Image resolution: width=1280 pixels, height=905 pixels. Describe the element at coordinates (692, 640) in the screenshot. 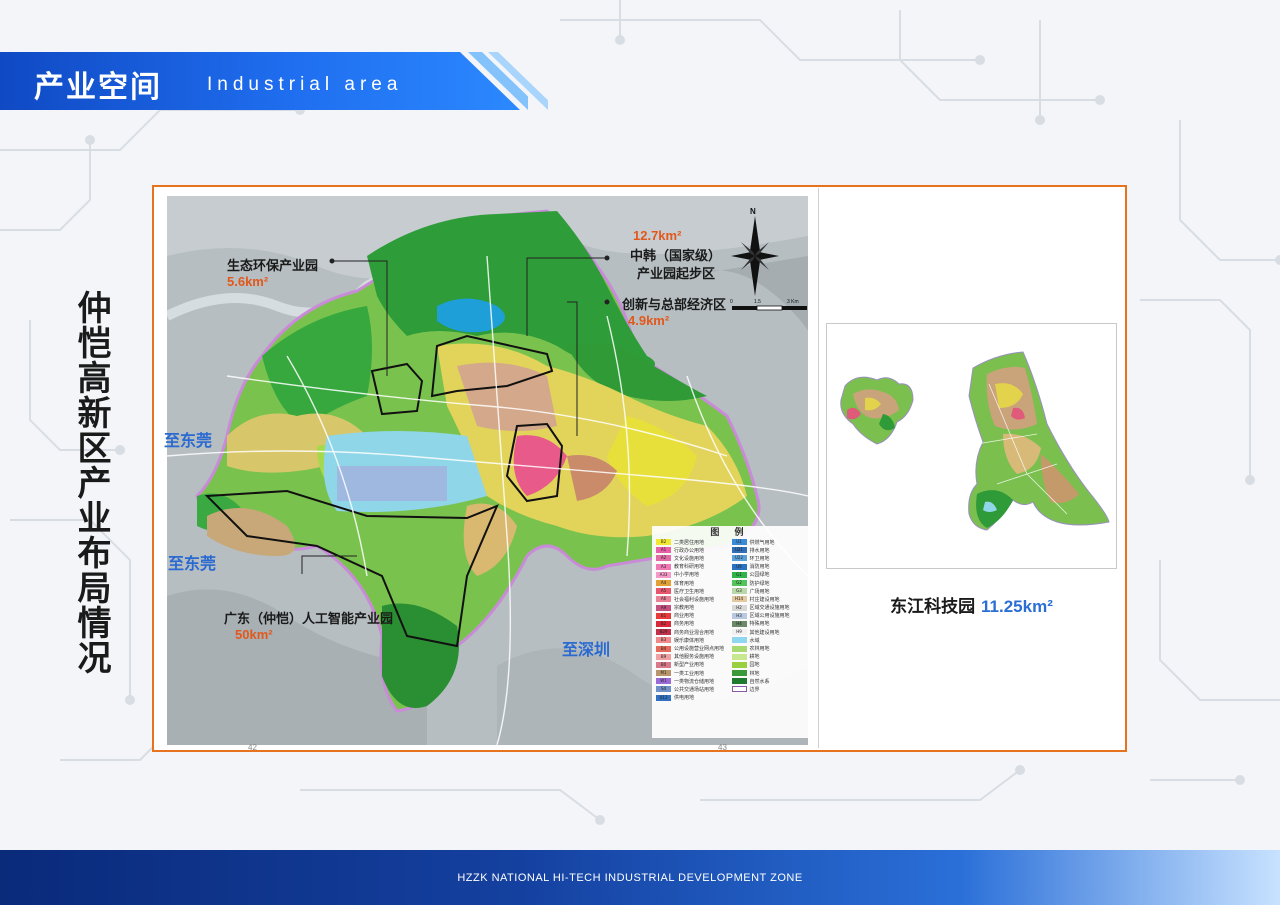

I see `legend-item: B3 娱乐康体用地` at that location.